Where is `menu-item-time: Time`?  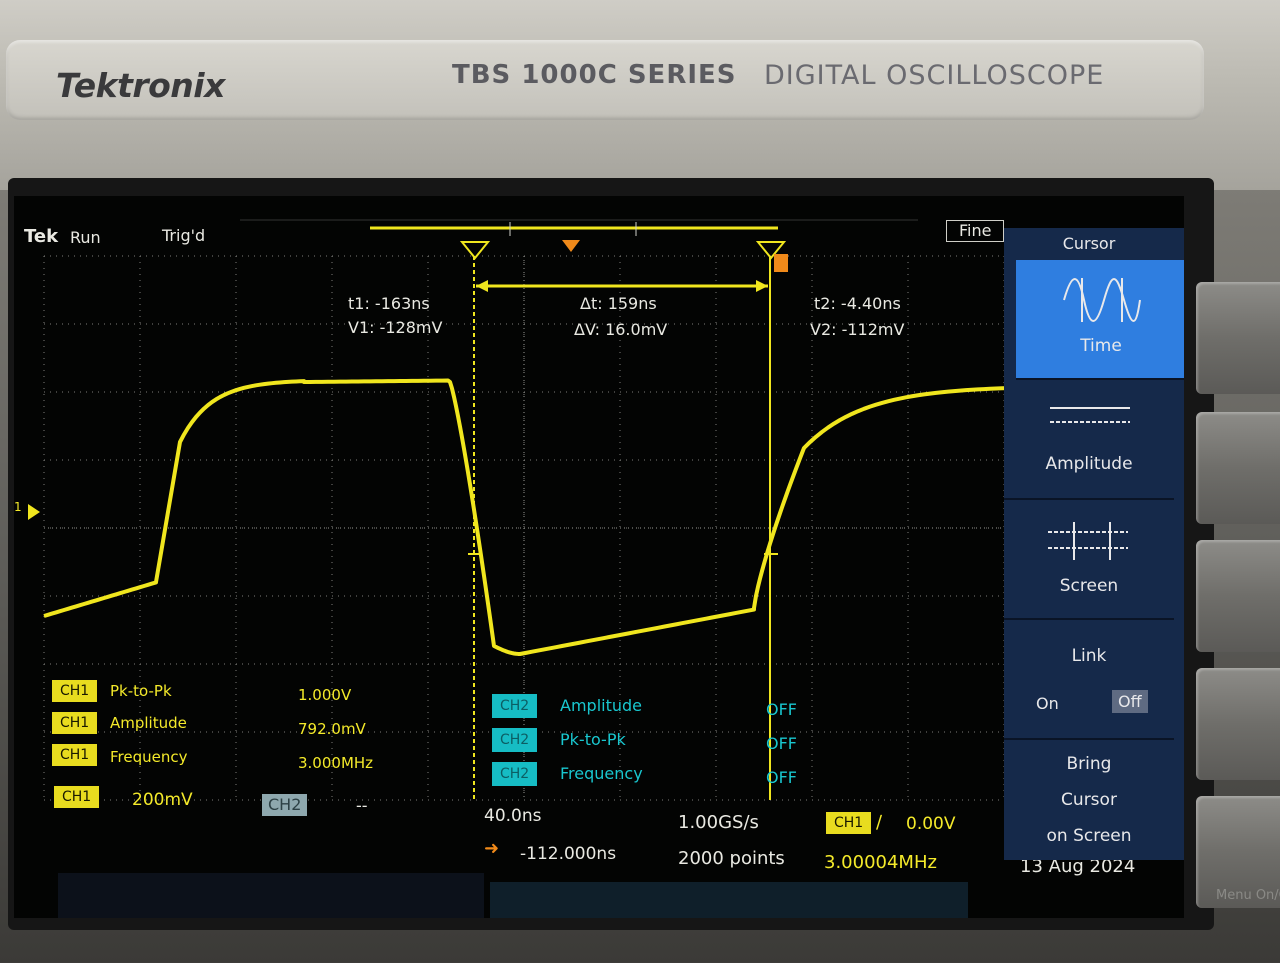
menu-item-time: Time is located at coordinates (1100, 320).